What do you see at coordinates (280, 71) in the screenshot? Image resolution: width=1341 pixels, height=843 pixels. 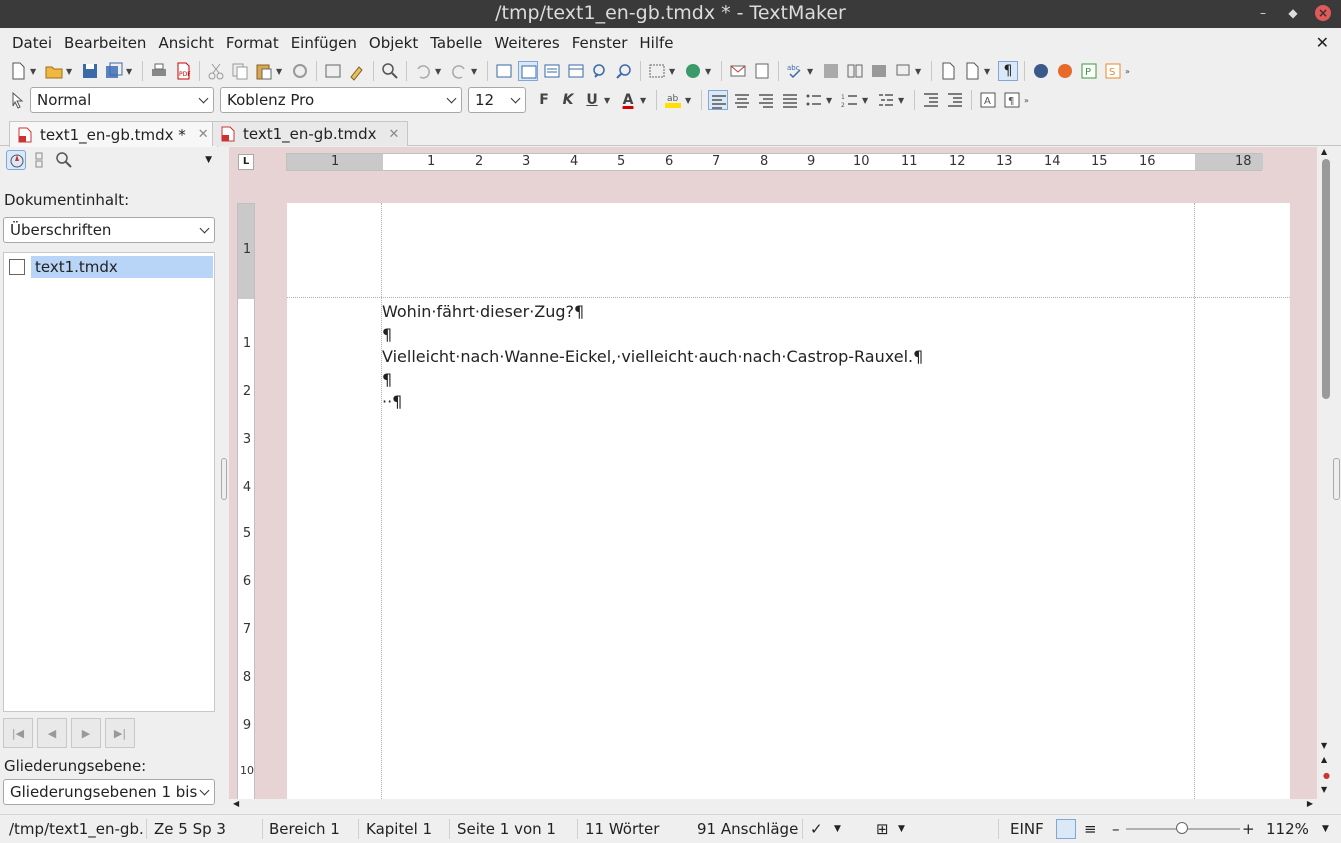 I see `paste-dropdown-icon: ▼` at bounding box center [280, 71].